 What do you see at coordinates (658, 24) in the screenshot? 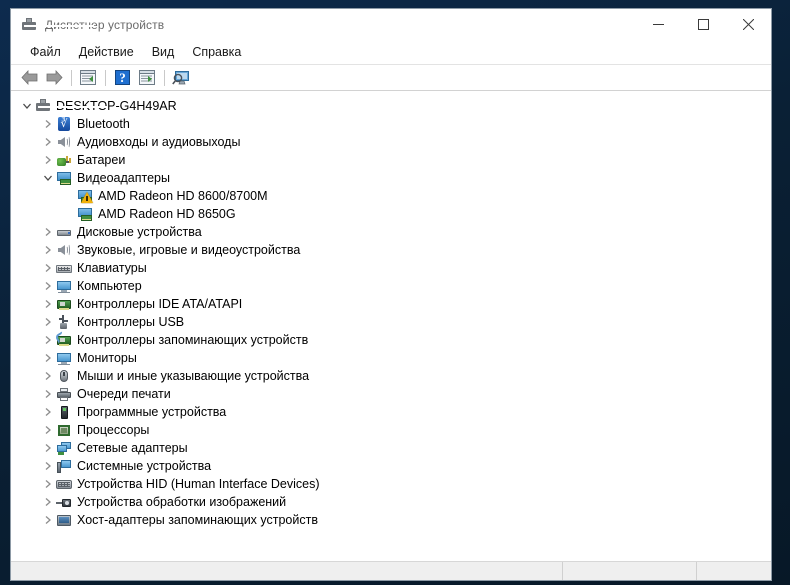
I see `minimize-button` at bounding box center [658, 24].